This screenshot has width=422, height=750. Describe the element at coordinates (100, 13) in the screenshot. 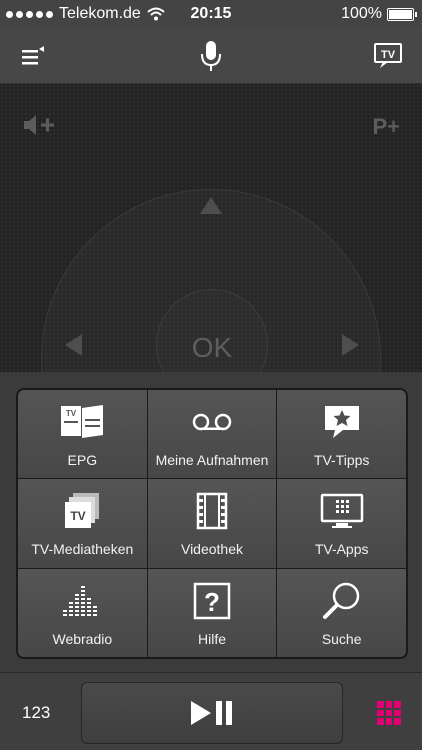

I see `carrier-name: Telekom.de` at that location.